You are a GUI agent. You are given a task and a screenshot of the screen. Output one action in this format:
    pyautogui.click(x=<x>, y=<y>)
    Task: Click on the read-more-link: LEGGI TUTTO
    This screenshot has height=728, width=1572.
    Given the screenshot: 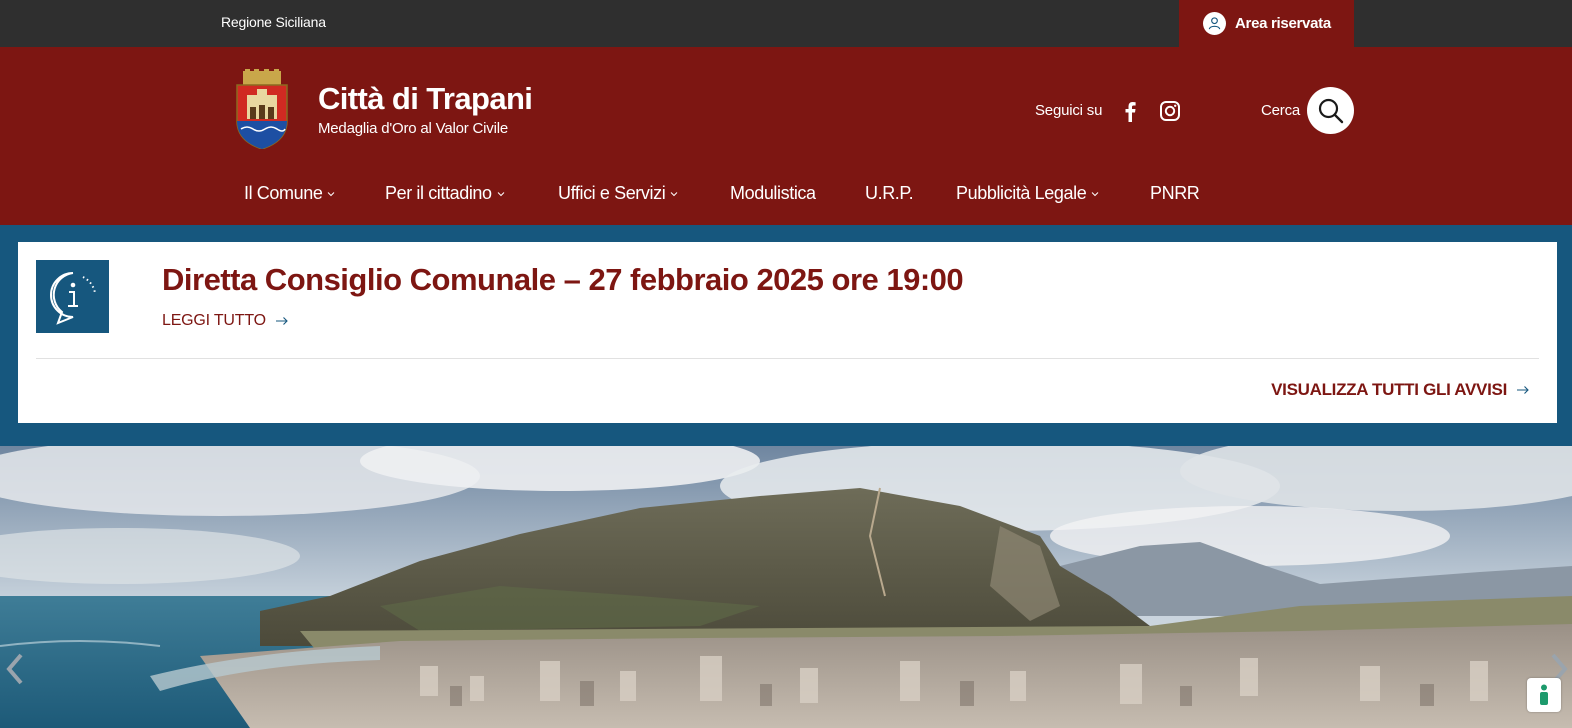 What is the action you would take?
    pyautogui.click(x=225, y=321)
    